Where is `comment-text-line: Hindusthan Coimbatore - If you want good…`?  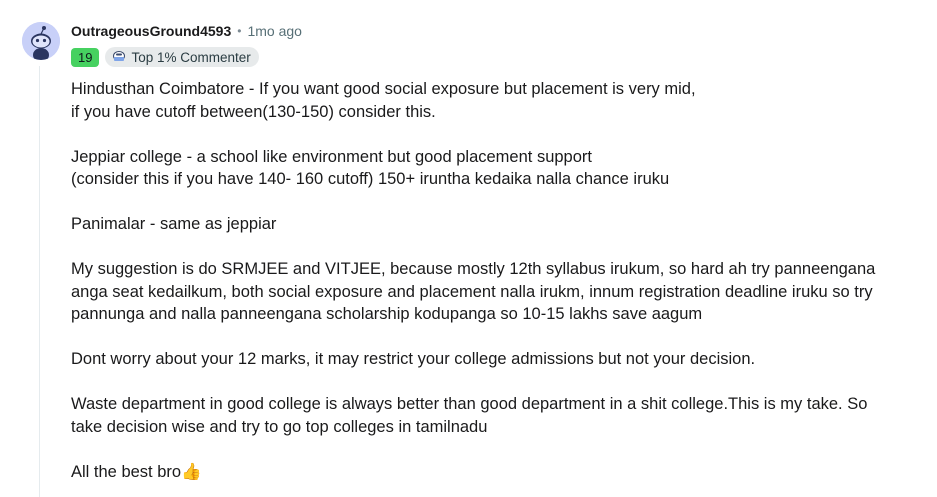
comment-text-line: Hindusthan Coimbatore - If you want good… is located at coordinates (383, 89).